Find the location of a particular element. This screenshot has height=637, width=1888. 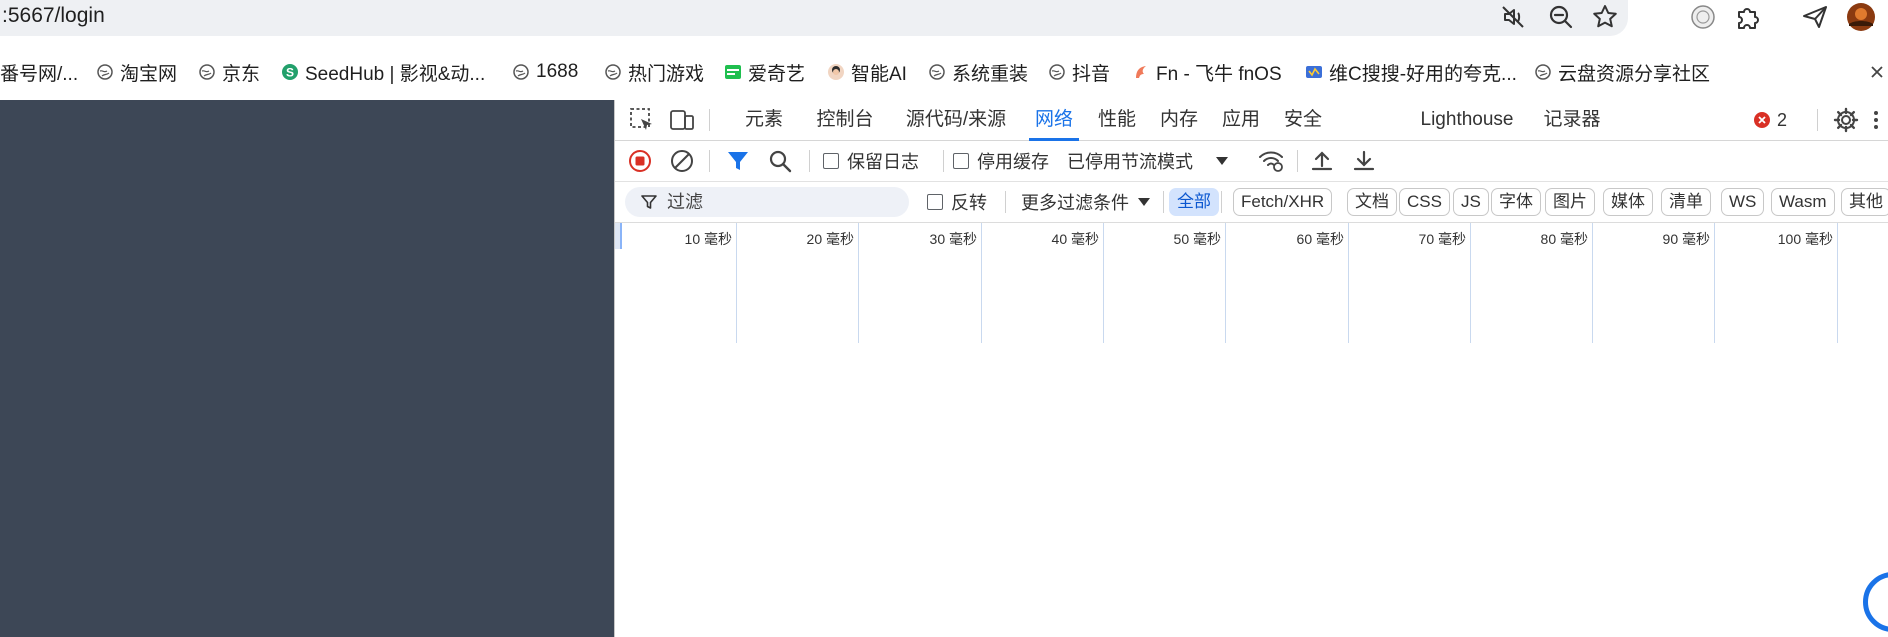

record-stop-icon is located at coordinates (640, 161).